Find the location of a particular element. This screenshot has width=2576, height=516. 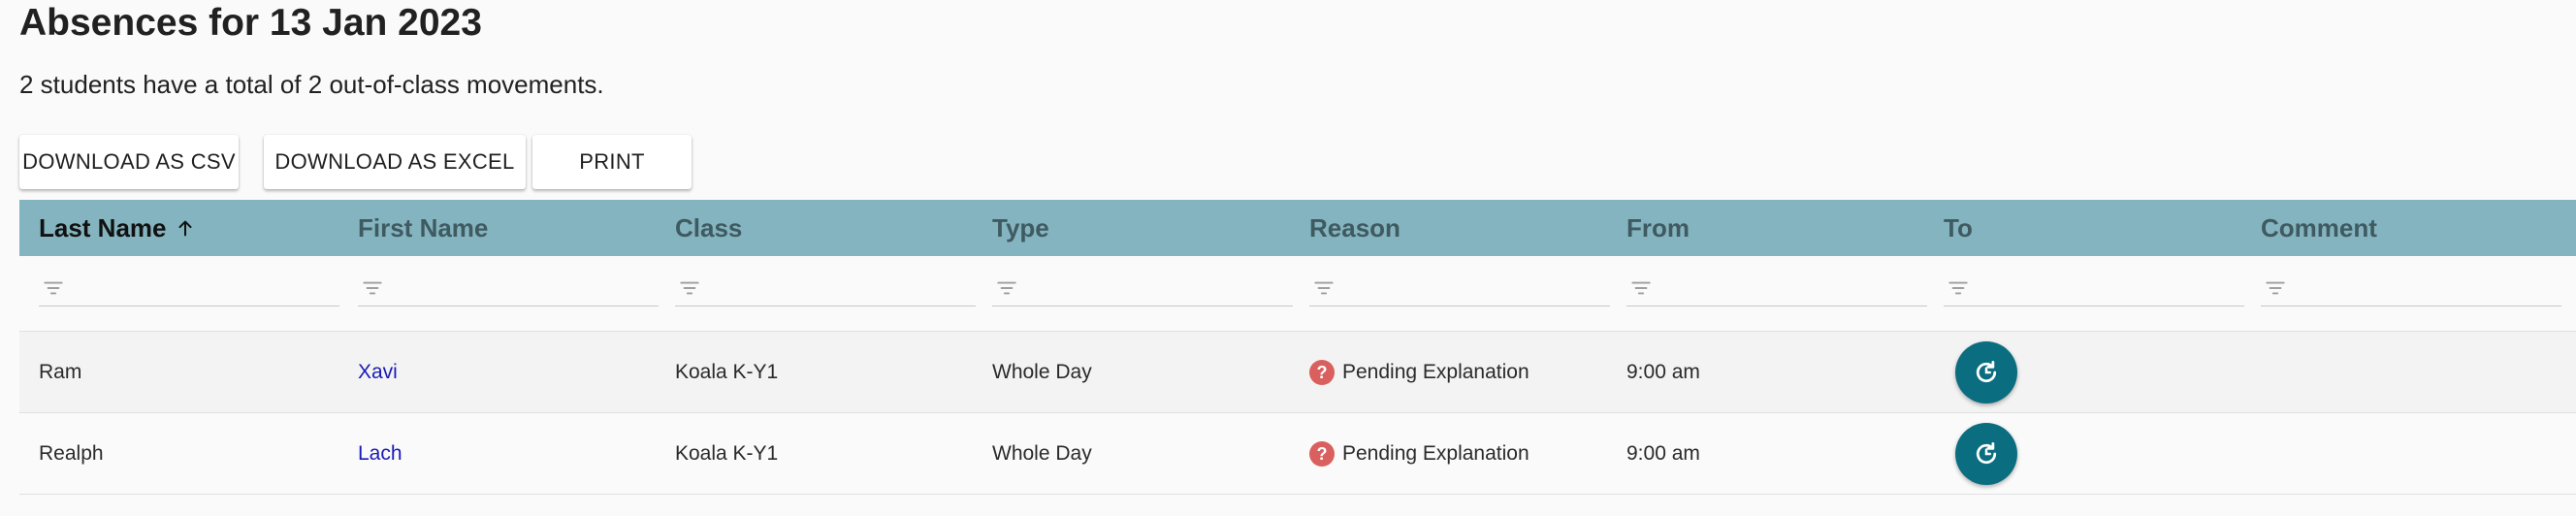

column-header-from: From is located at coordinates (1658, 228).